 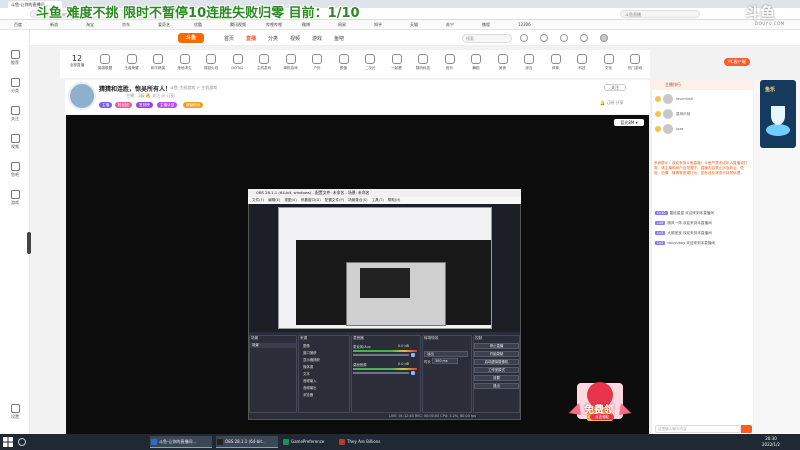 What do you see at coordinates (503, 64) in the screenshot?
I see `category-item: 美食` at bounding box center [503, 64].